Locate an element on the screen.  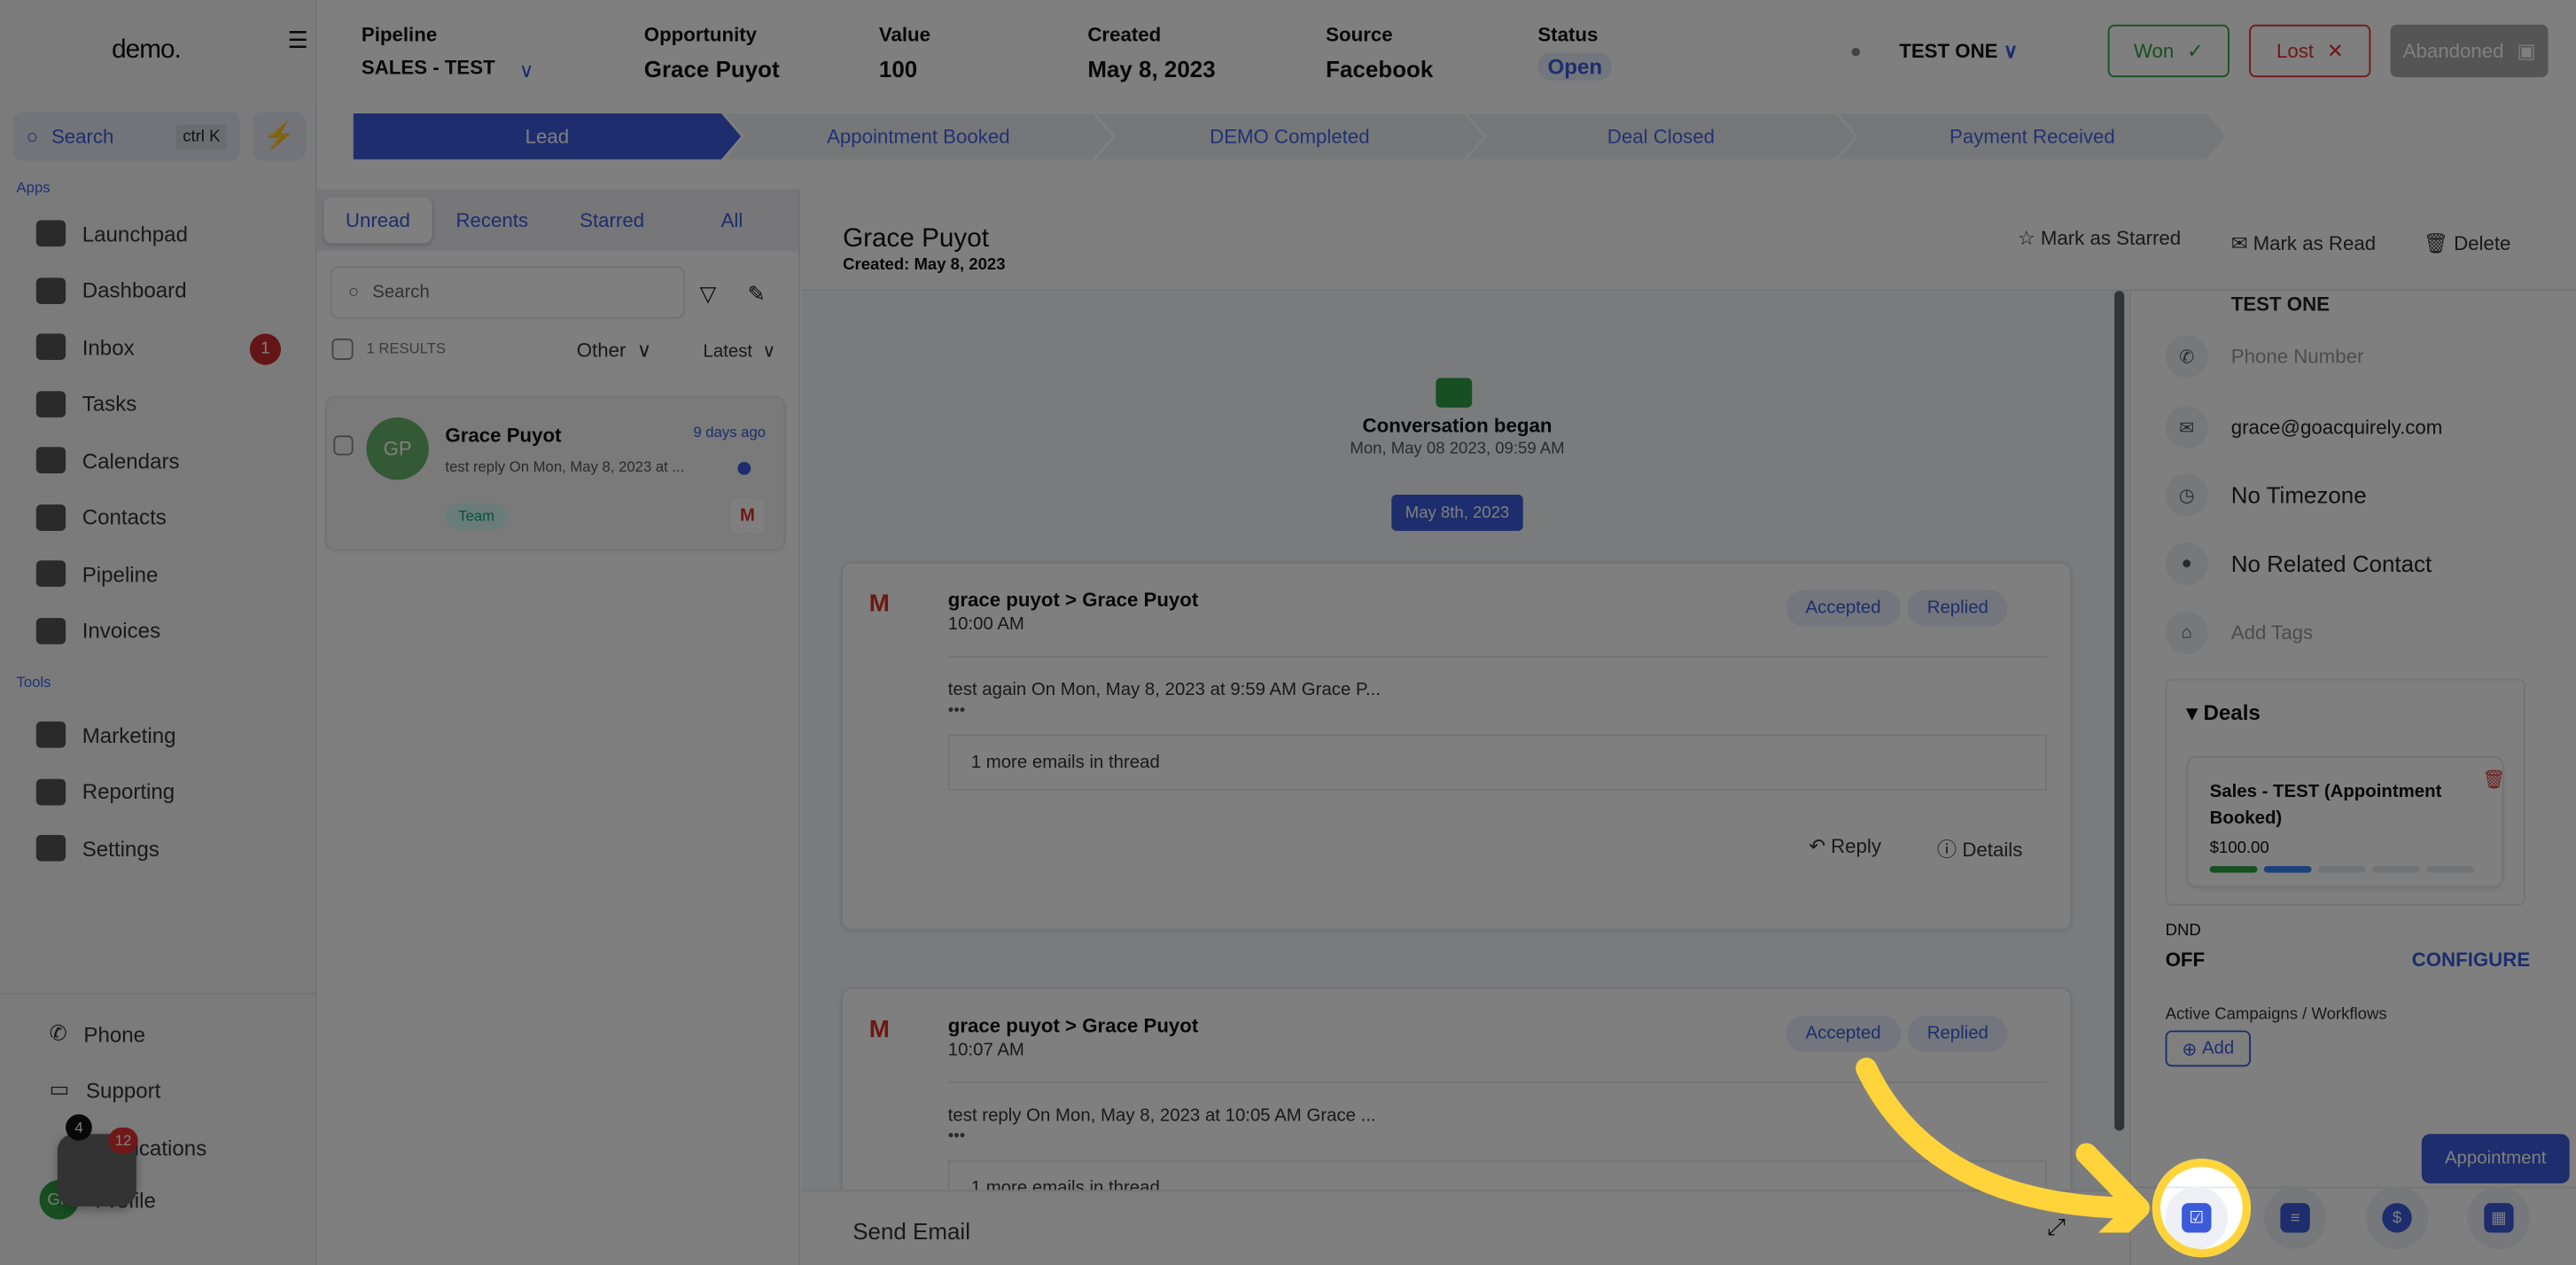
pipeline-chevron-down-icon: ∨ is located at coordinates (526, 70).